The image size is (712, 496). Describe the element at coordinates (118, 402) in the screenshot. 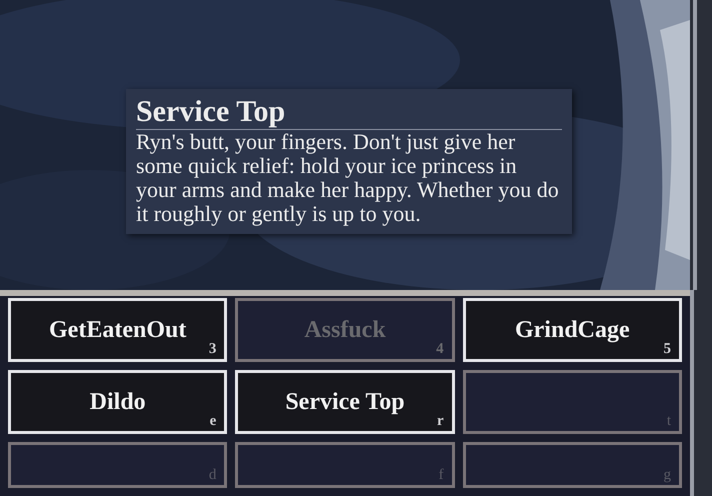

I see `action-button: Dildo e` at that location.